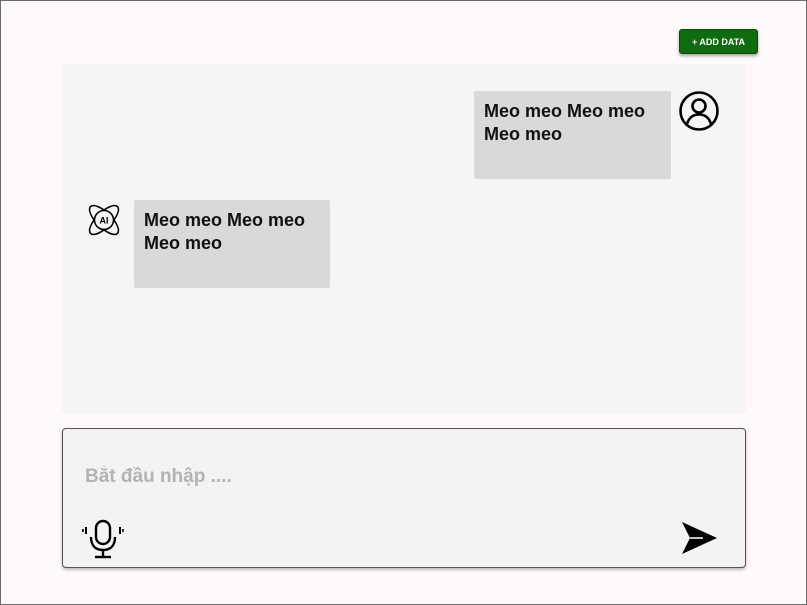  What do you see at coordinates (365, 477) in the screenshot?
I see `message-input` at bounding box center [365, 477].